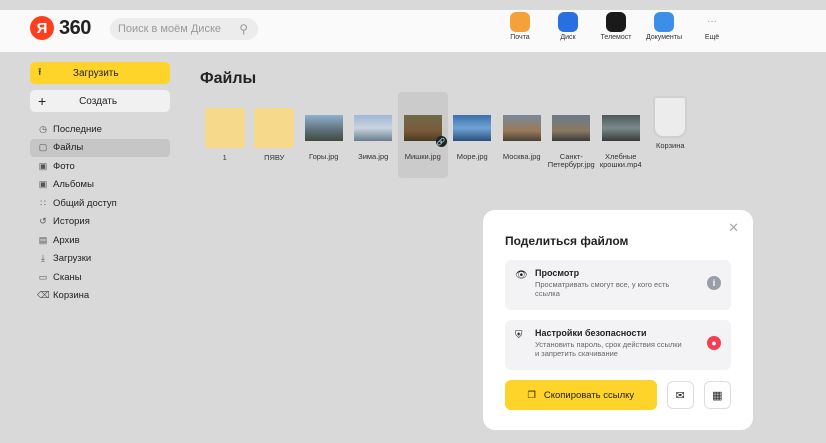 The image size is (826, 443). I want to click on app-documents: Документы, so click(664, 26).